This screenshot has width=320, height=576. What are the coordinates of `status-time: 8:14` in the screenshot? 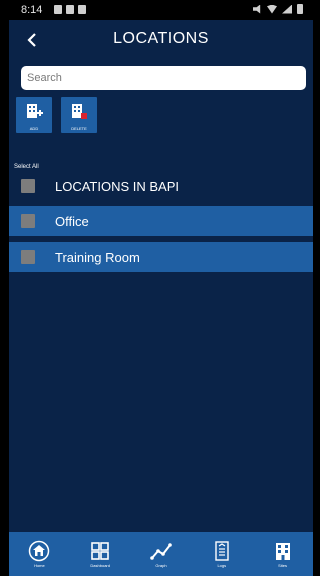 It's located at (32, 10).